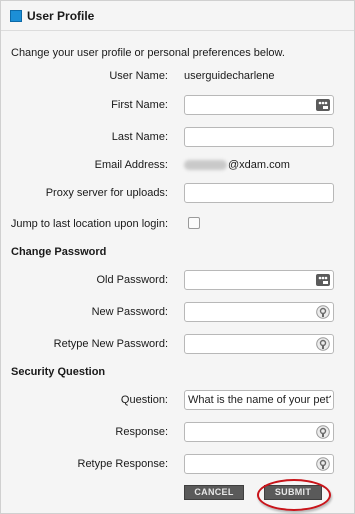  Describe the element at coordinates (106, 193) in the screenshot. I see `proxy-label: Proxy server for uploads:` at that location.